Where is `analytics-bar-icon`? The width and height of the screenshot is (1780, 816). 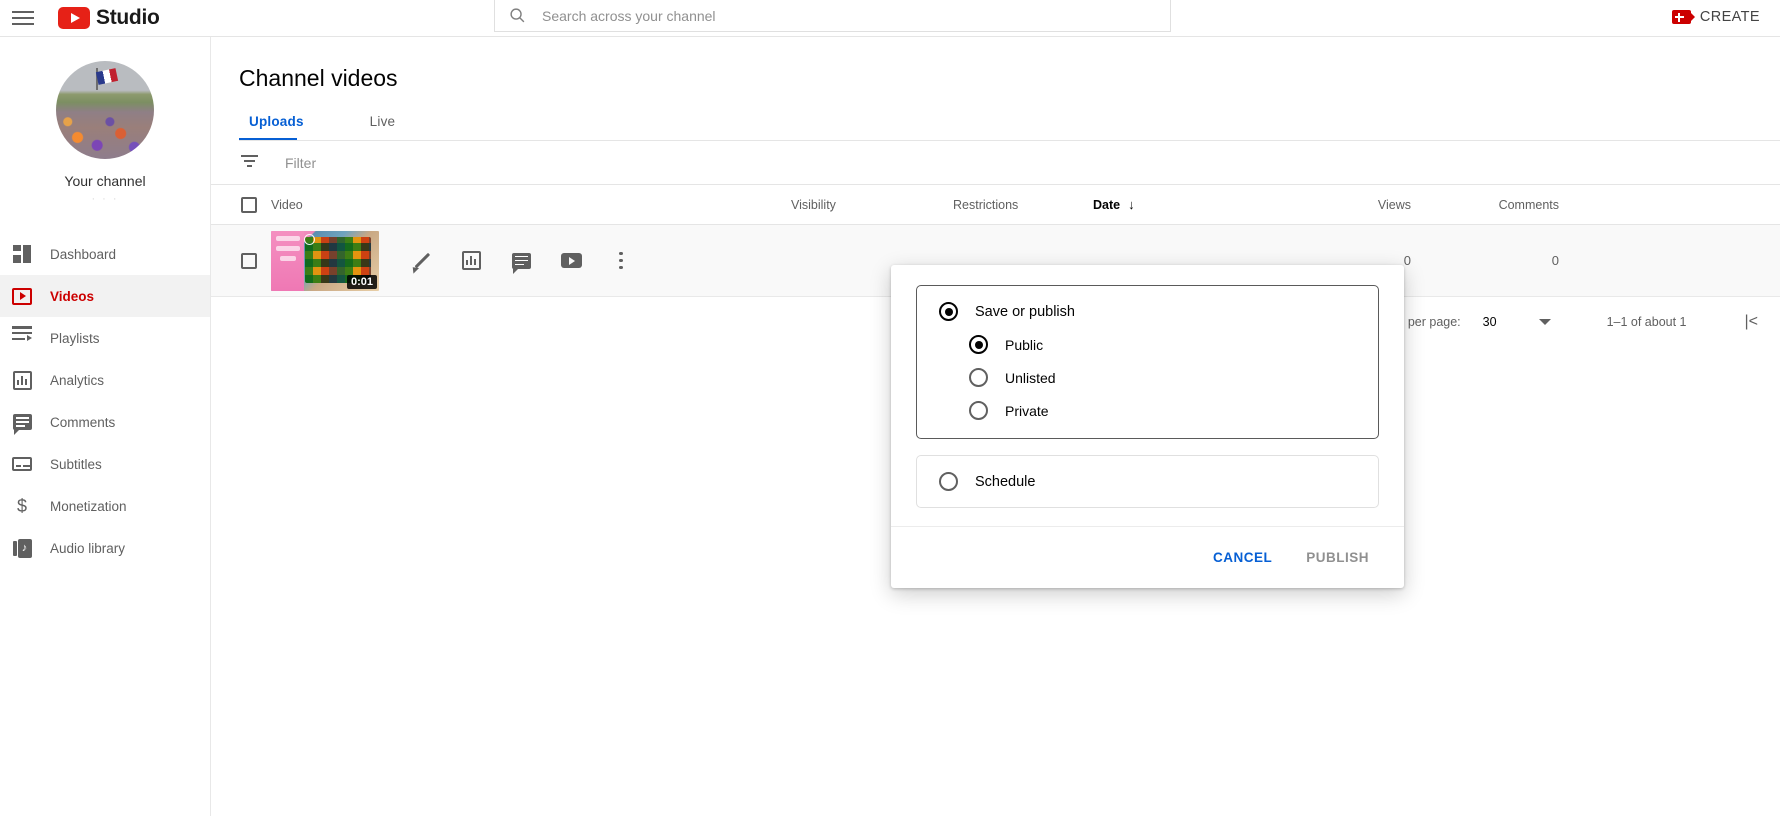
analytics-bar-icon is located at coordinates (471, 261).